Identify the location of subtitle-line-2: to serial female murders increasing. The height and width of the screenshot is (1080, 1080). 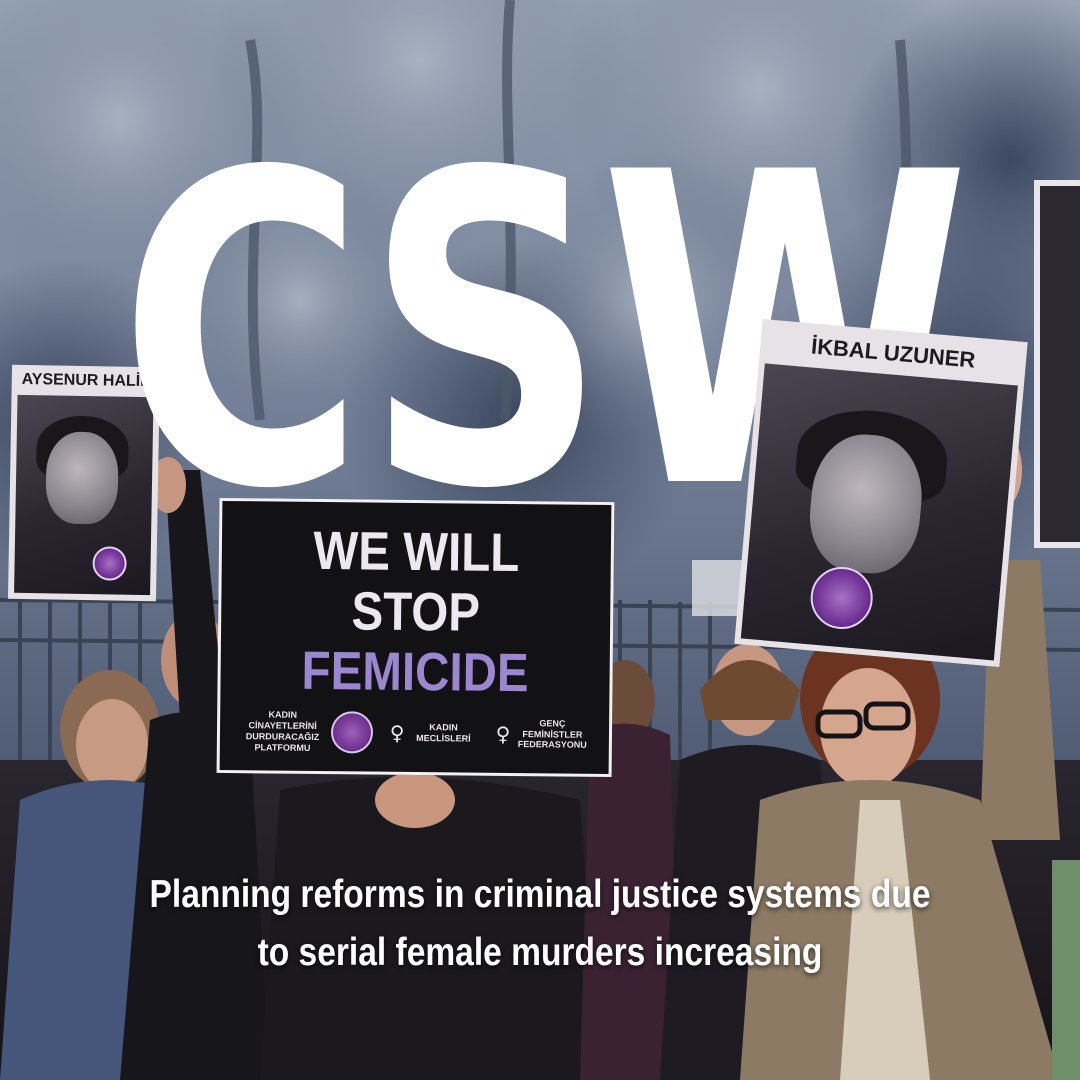
(540, 952).